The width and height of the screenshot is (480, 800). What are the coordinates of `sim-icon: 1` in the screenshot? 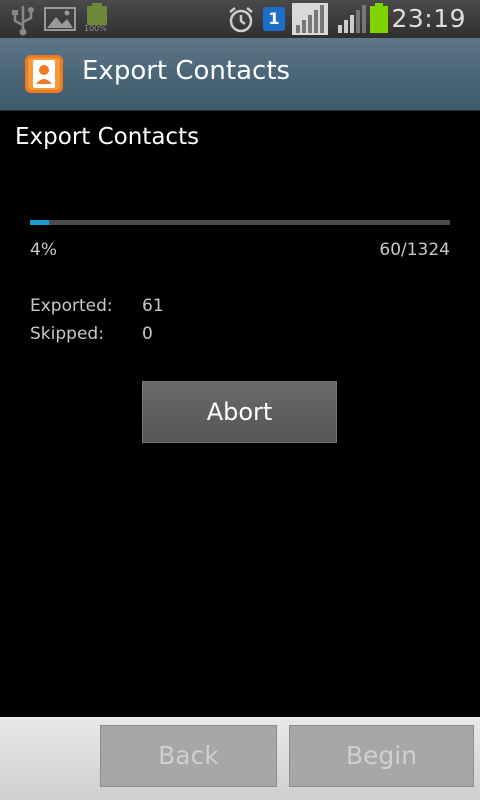 It's located at (274, 19).